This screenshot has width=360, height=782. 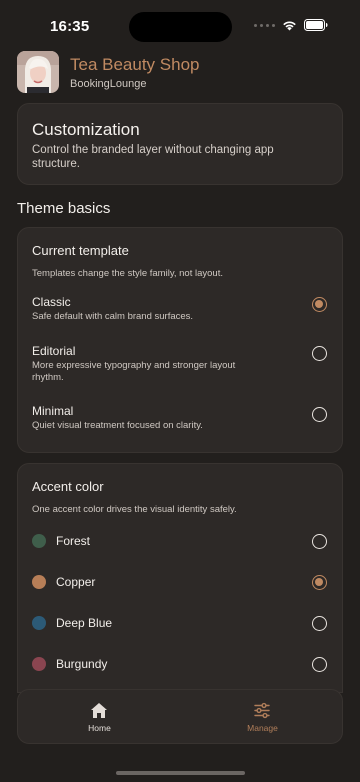 I want to click on home-icon, so click(x=99, y=710).